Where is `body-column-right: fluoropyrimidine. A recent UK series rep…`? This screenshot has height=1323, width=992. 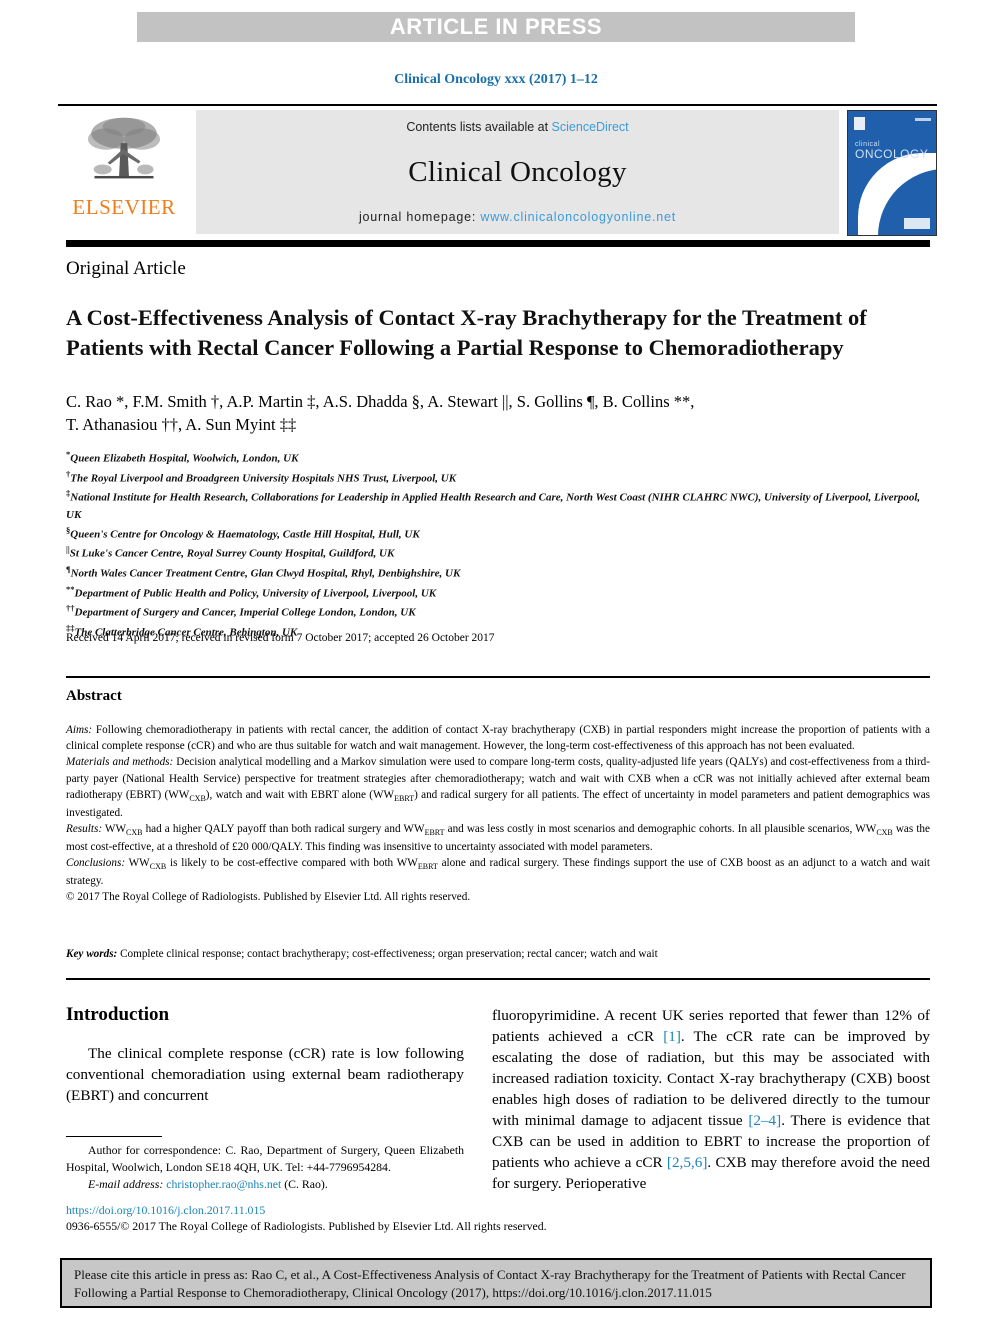
body-column-right: fluoropyrimidine. A recent UK series rep… is located at coordinates (711, 1100).